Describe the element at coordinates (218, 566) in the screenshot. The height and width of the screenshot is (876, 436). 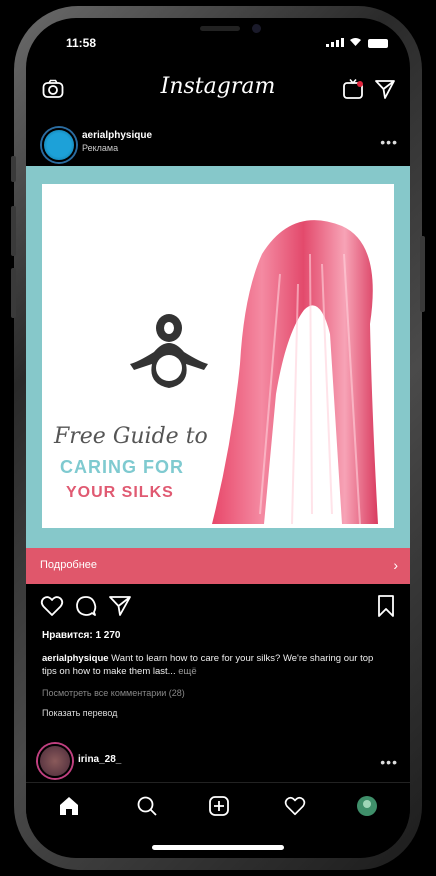
I see `learn-more-button: Подробнее ›` at that location.